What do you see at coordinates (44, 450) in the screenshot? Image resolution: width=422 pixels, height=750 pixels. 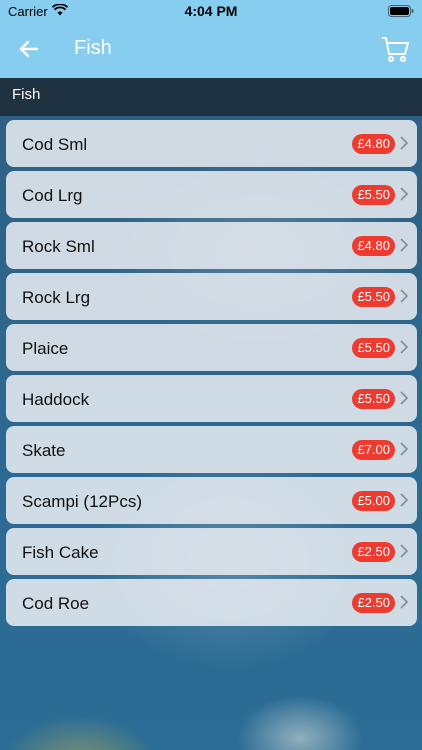 I see `item-name: Skate` at bounding box center [44, 450].